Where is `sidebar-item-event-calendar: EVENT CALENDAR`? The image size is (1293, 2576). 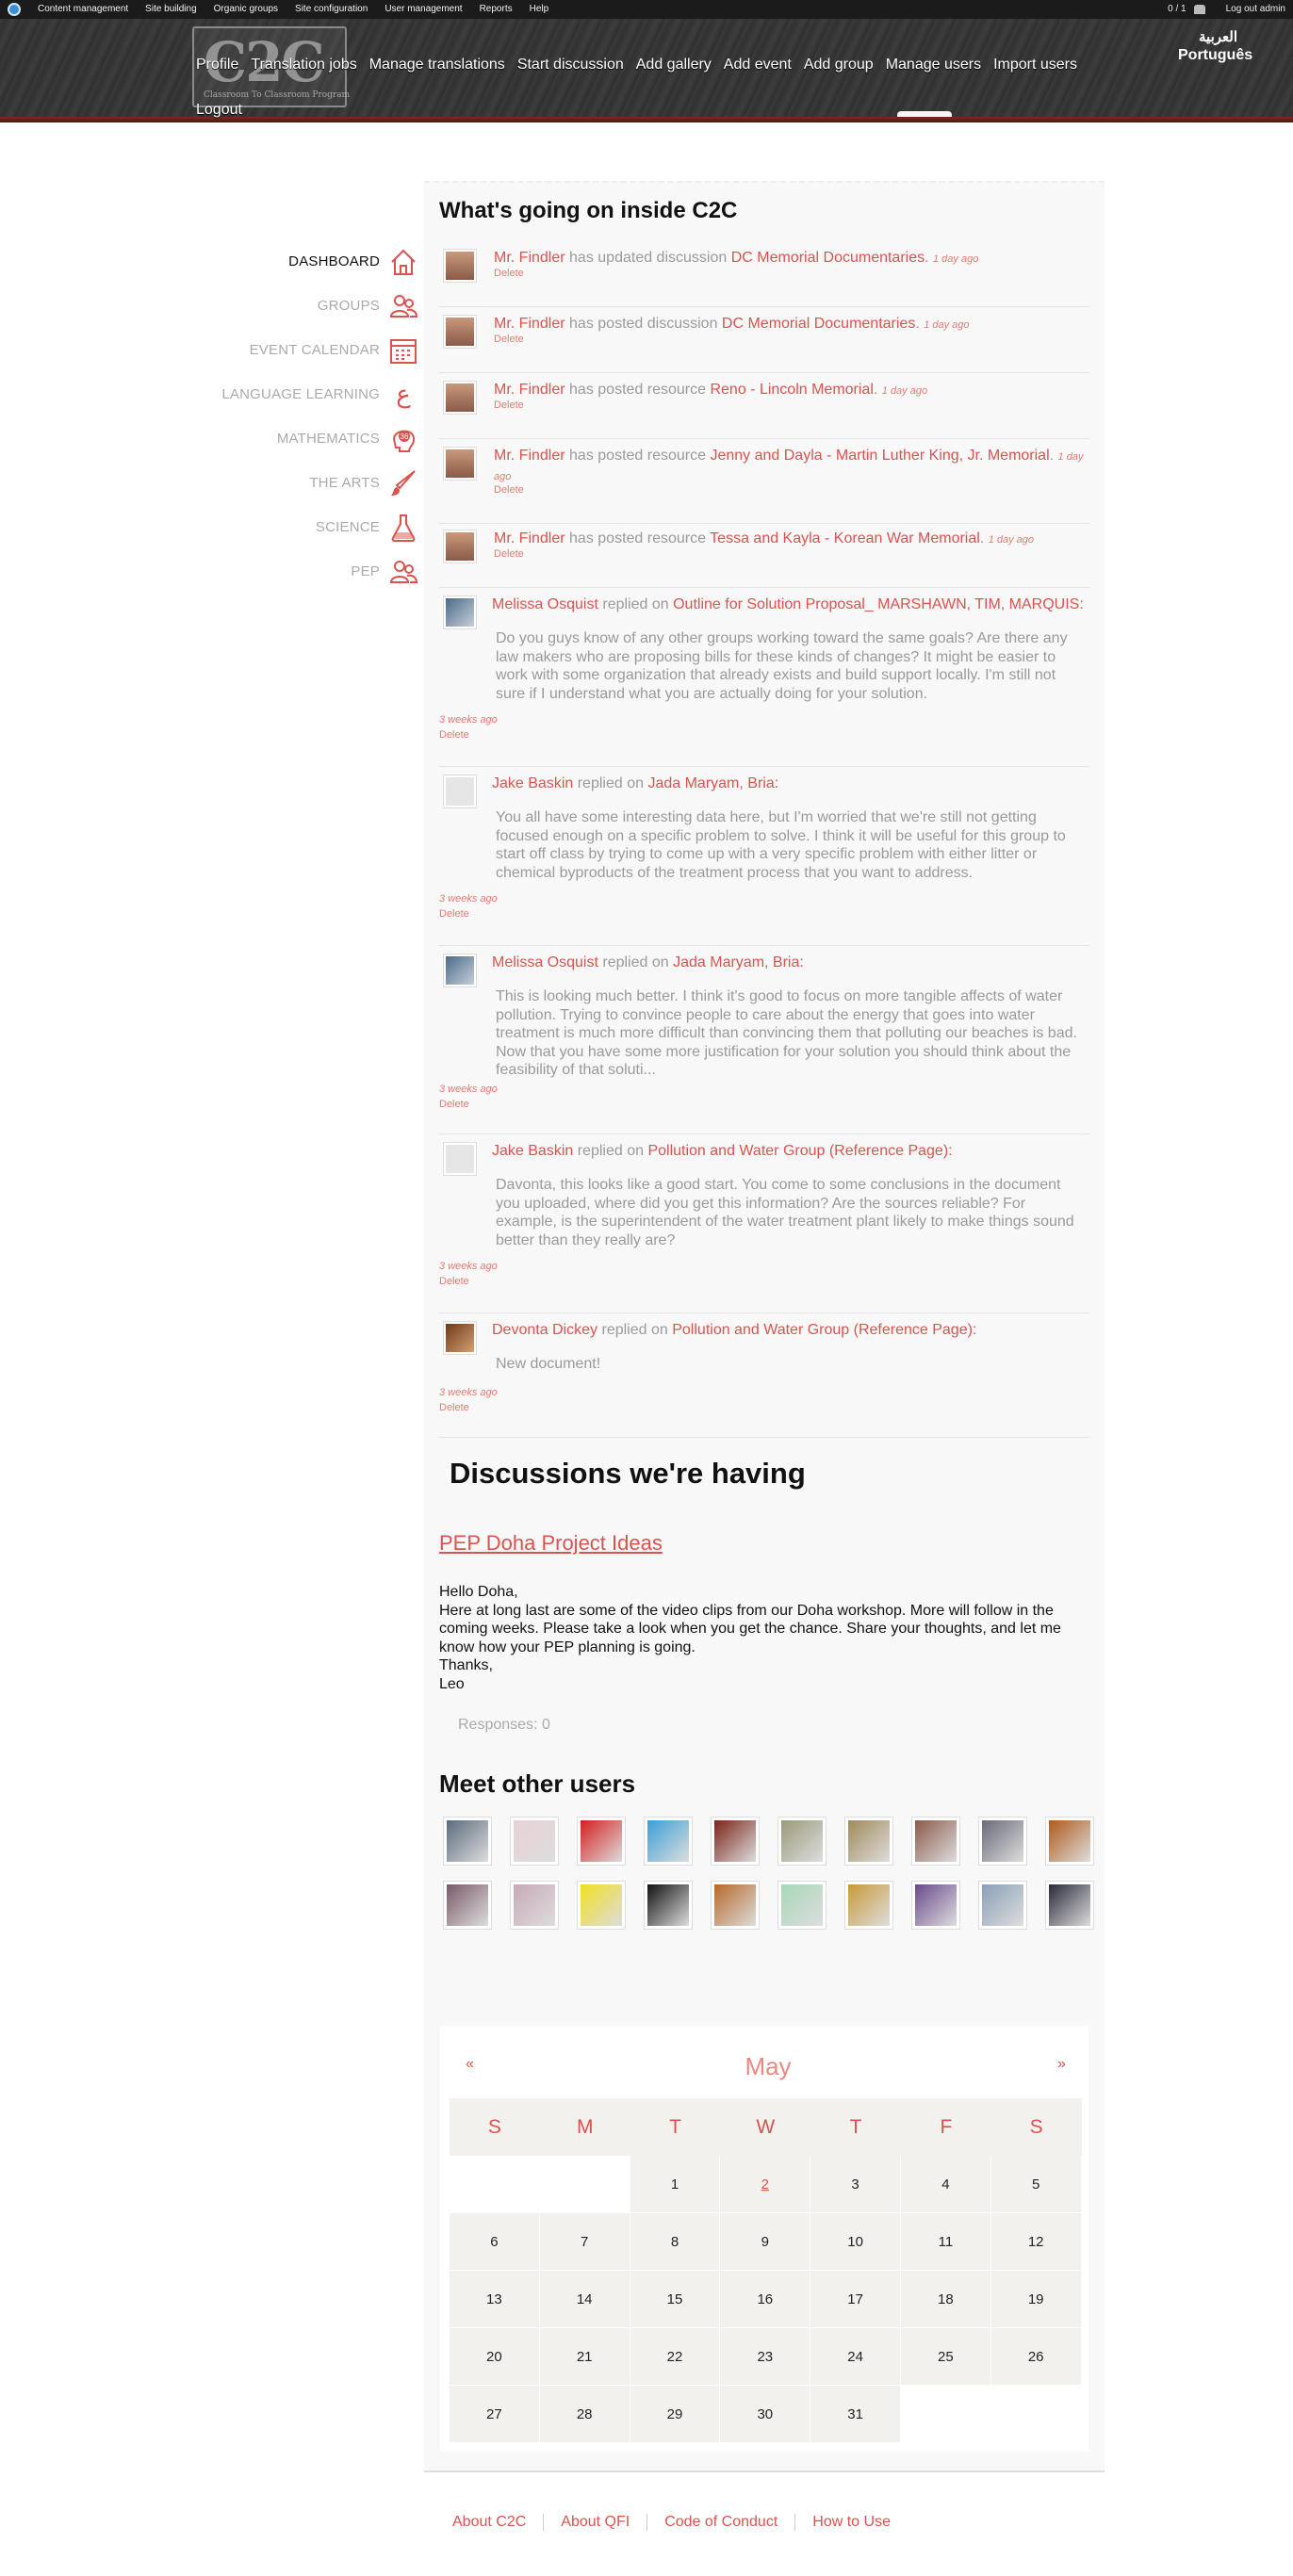
sidebar-item-event-calendar: EVENT CALENDAR is located at coordinates (304, 350).